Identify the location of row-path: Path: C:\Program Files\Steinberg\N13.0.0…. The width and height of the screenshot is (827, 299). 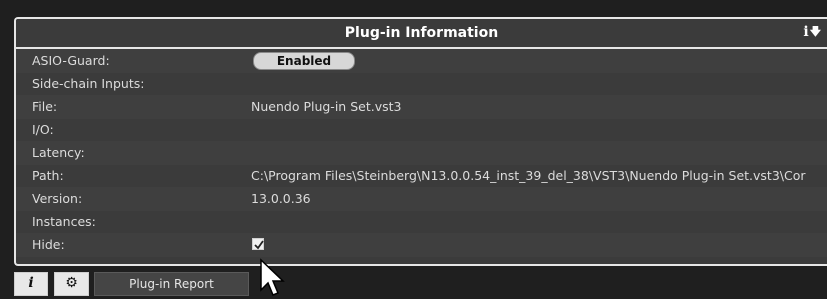
(421, 176).